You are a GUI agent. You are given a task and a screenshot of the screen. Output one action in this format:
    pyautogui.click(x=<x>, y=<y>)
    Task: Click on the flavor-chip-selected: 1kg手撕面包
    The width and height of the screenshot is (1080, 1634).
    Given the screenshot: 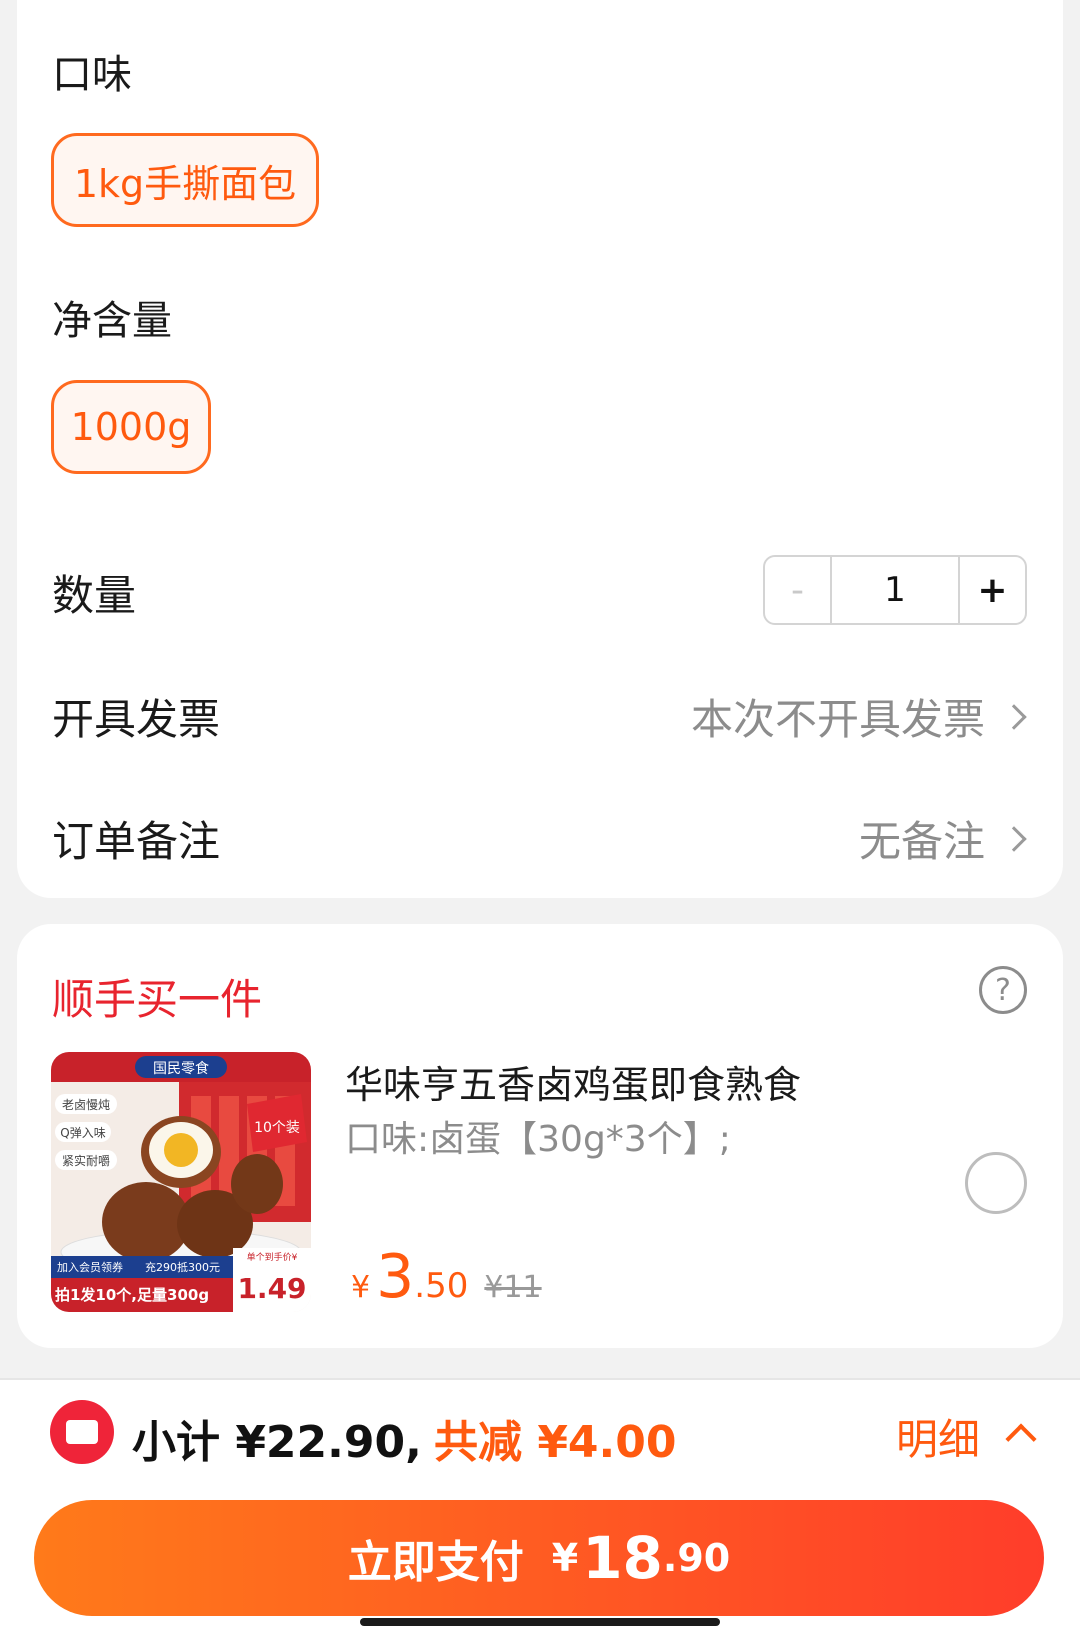 What is the action you would take?
    pyautogui.click(x=185, y=180)
    